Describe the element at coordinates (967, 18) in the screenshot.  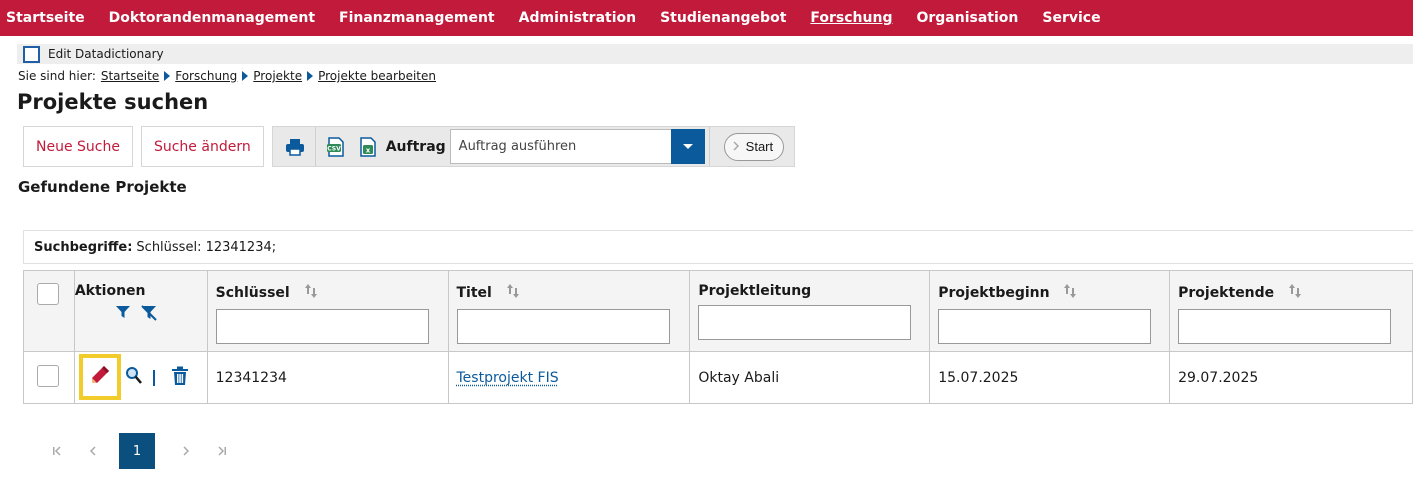
I see `nav-item-organisation: Organisation` at that location.